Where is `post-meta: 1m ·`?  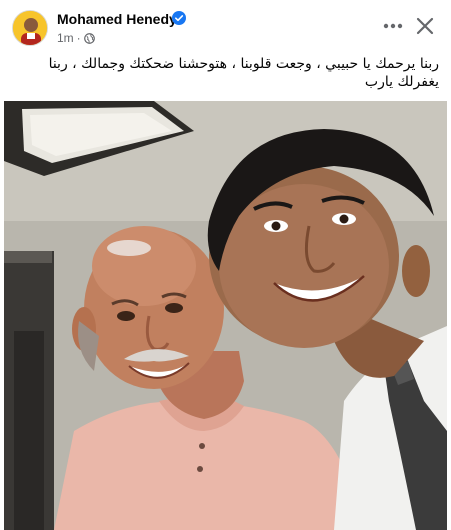 post-meta: 1m · is located at coordinates (76, 38).